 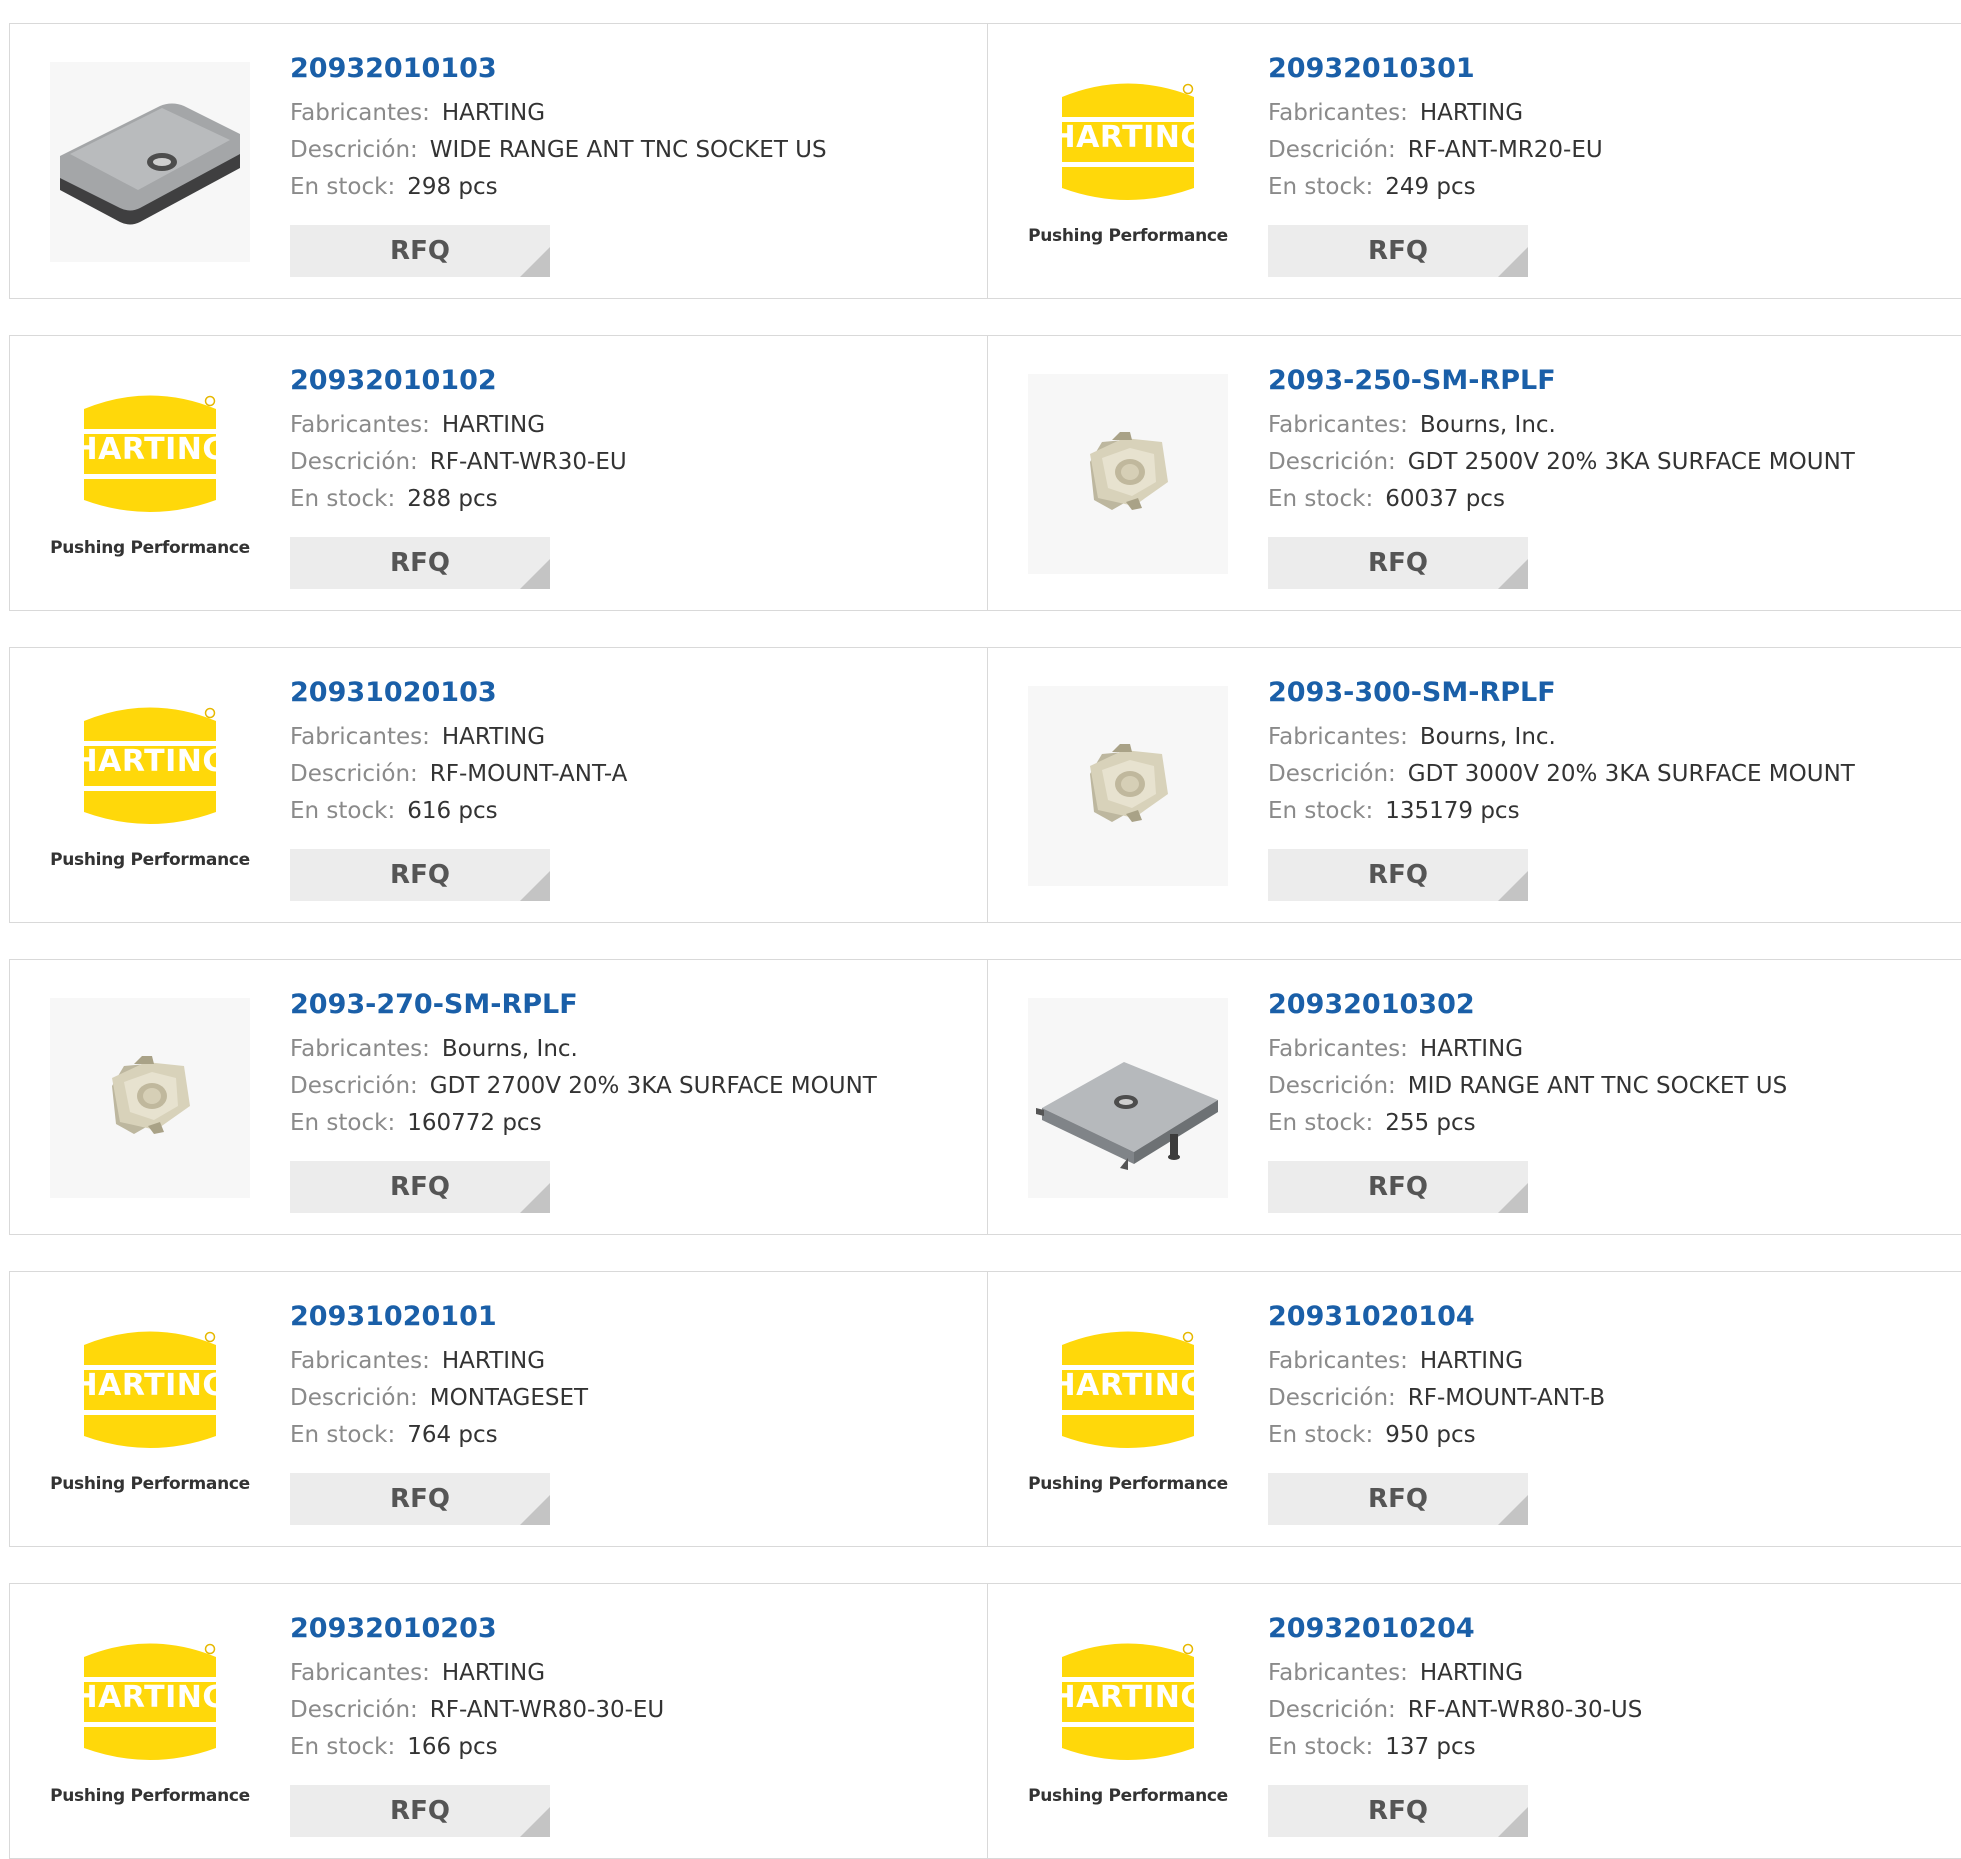 What do you see at coordinates (1612, 693) in the screenshot?
I see `part-number-link: 2093-300-SM-RPLF` at bounding box center [1612, 693].